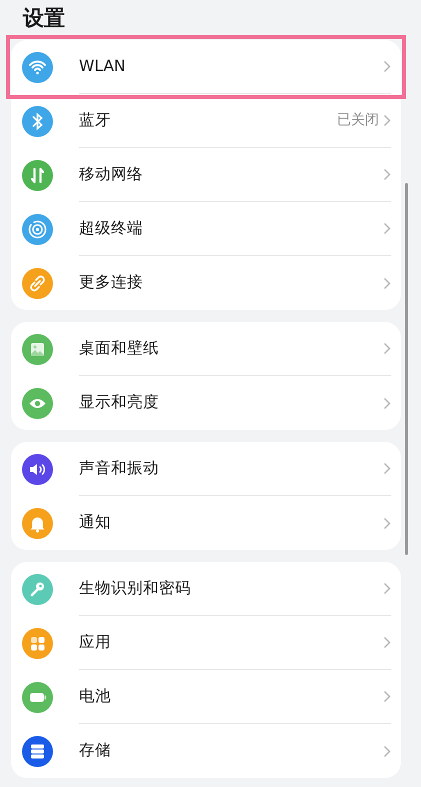  Describe the element at coordinates (37, 523) in the screenshot. I see `bell-icon` at that location.